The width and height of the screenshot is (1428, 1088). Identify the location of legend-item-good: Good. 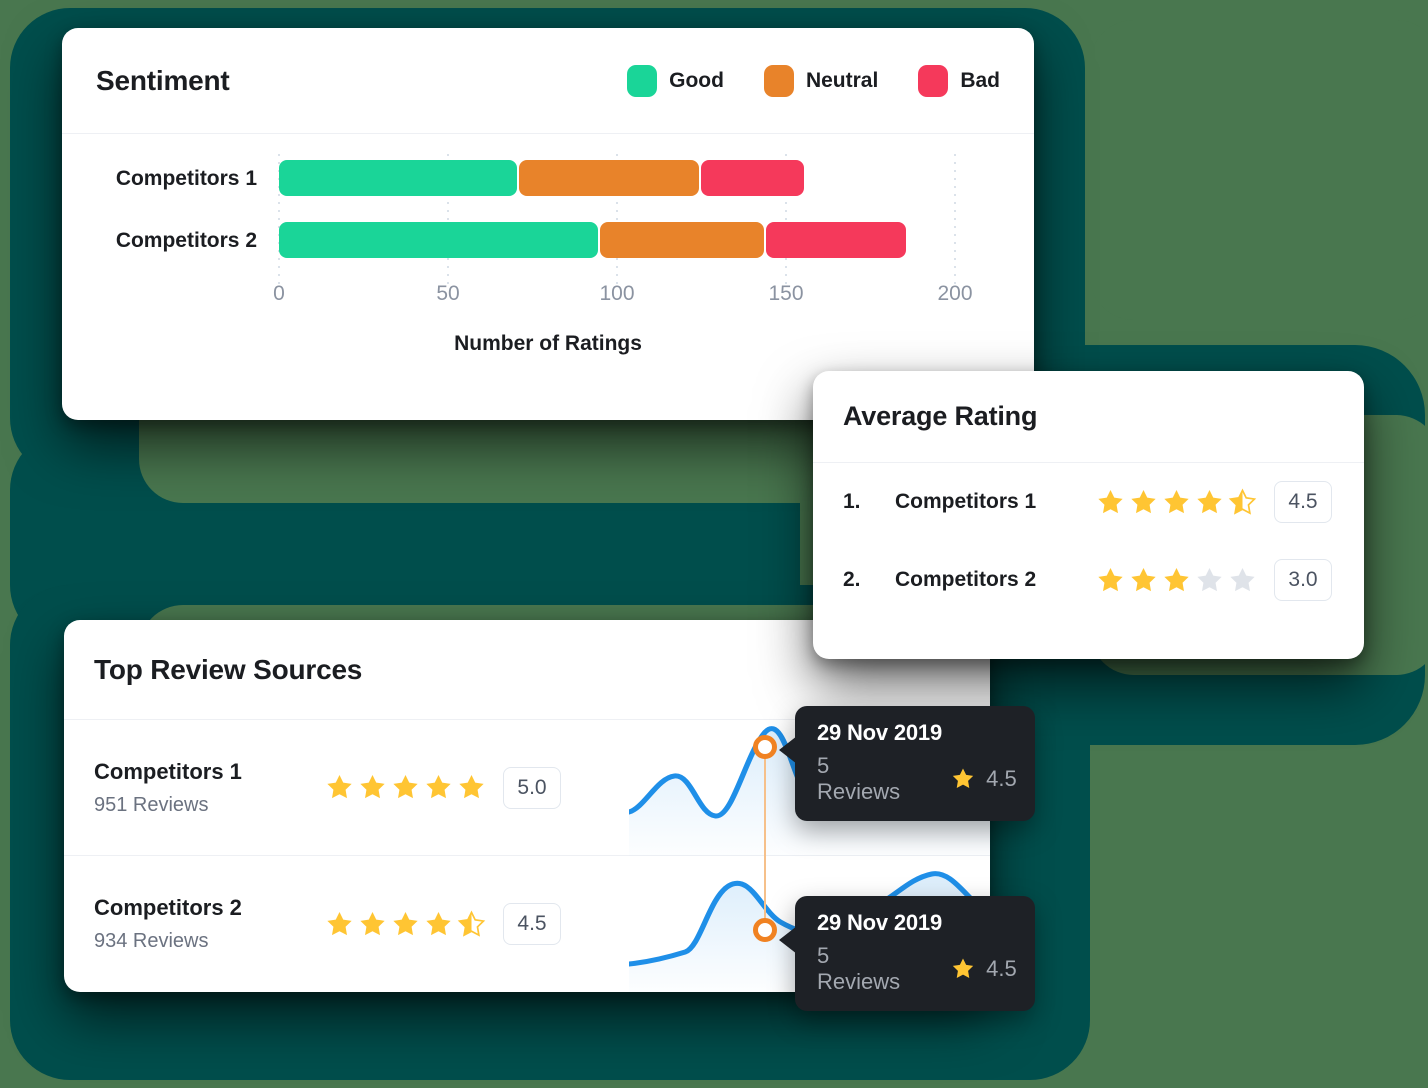
(675, 80).